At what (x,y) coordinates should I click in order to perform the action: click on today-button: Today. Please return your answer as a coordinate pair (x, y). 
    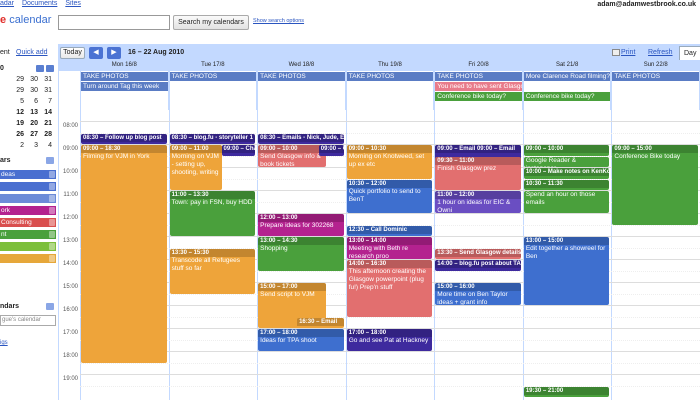
    Looking at the image, I should click on (72, 53).